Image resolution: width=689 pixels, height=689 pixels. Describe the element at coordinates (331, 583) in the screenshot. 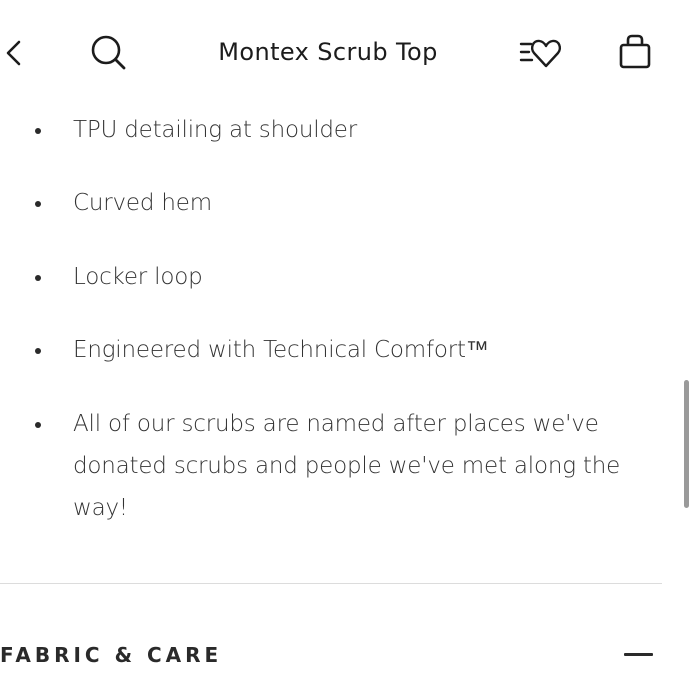

I see `section-divider` at that location.